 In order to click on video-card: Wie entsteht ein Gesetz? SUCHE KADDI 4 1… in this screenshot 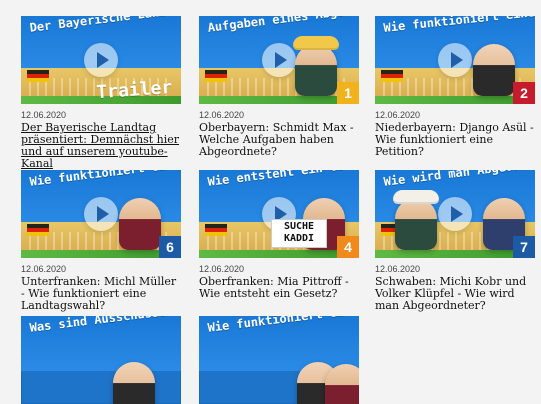, I will do `click(279, 235)`.